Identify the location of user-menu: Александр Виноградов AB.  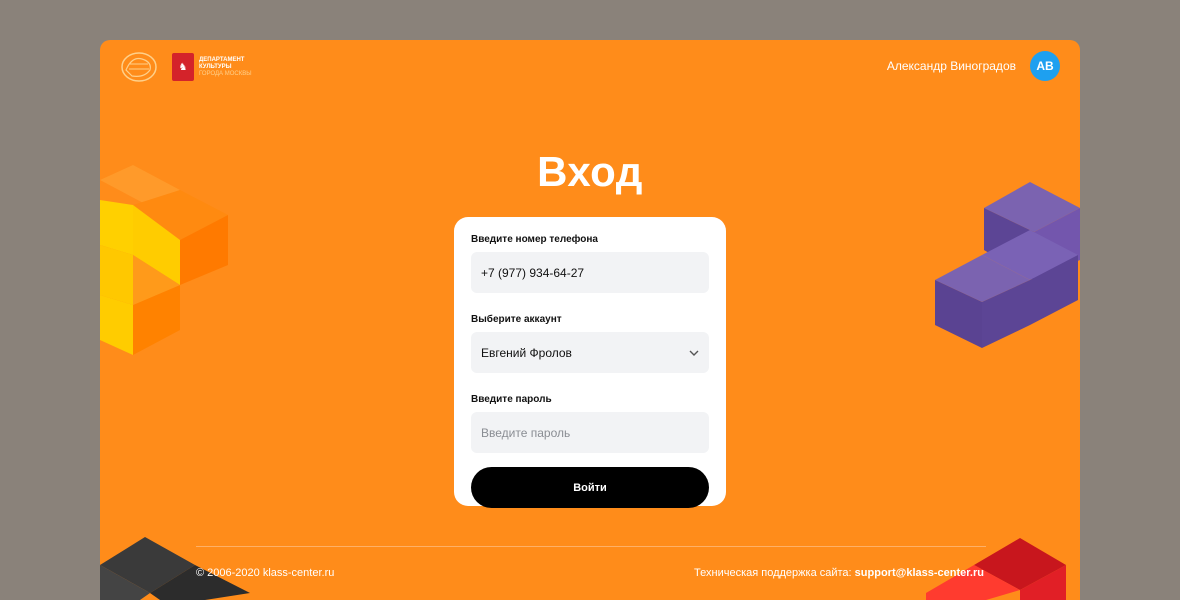
(973, 66).